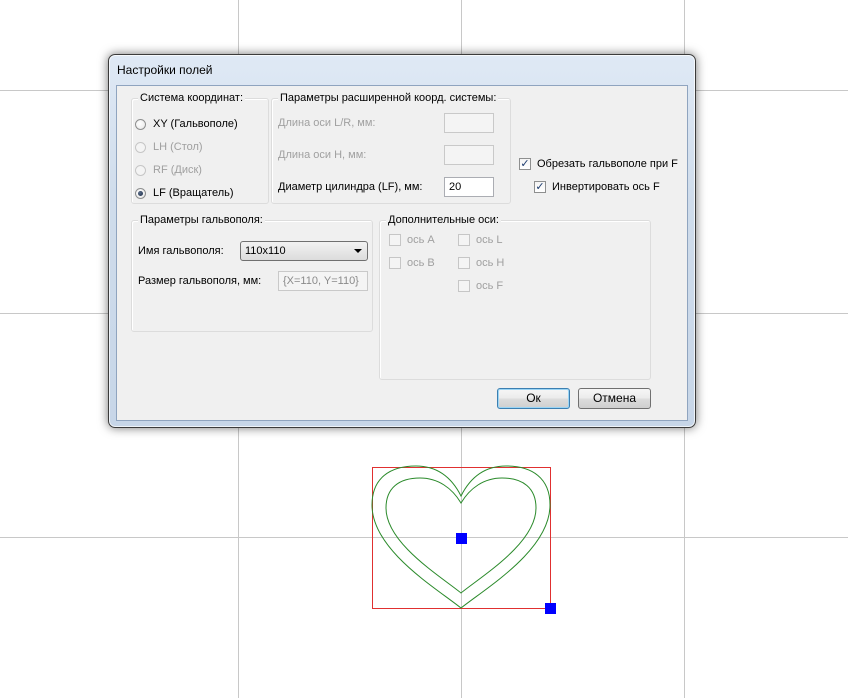  Describe the element at coordinates (165, 70) in the screenshot. I see `dialog-title: Настройки полей` at that location.